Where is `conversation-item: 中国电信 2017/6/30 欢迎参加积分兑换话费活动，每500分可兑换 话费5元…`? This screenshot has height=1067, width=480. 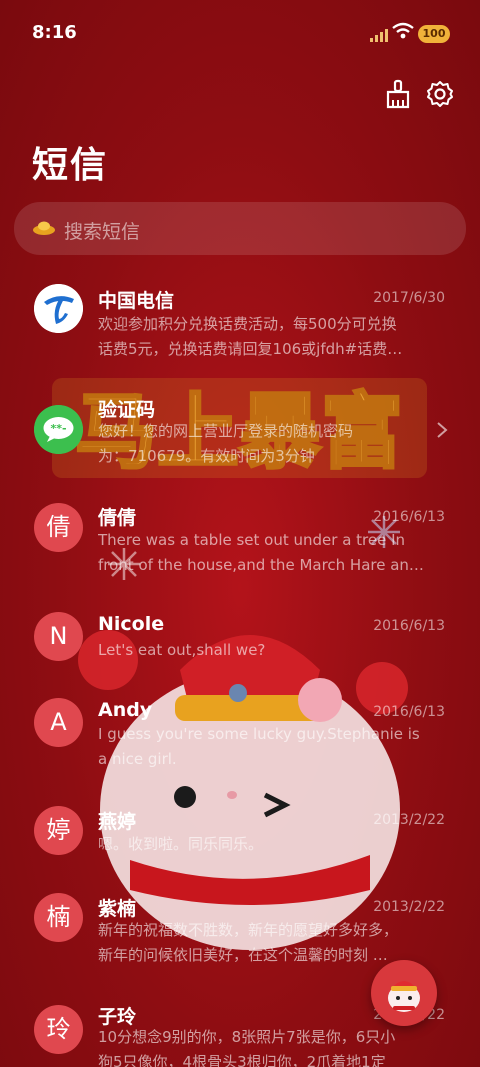 conversation-item: 中国电信 2017/6/30 欢迎参加积分兑换话费活动，每500分可兑换 话费5元… is located at coordinates (240, 325).